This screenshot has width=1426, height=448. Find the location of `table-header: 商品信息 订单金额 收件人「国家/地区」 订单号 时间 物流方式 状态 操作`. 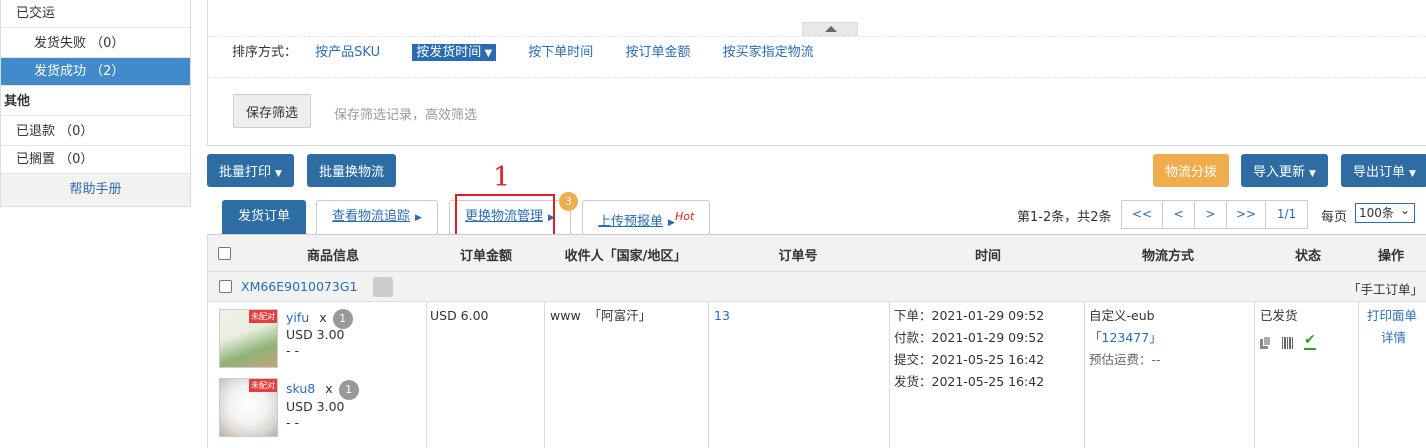

table-header: 商品信息 订单金额 收件人「国家/地区」 订单号 时间 物流方式 状态 操作 is located at coordinates (817, 253).